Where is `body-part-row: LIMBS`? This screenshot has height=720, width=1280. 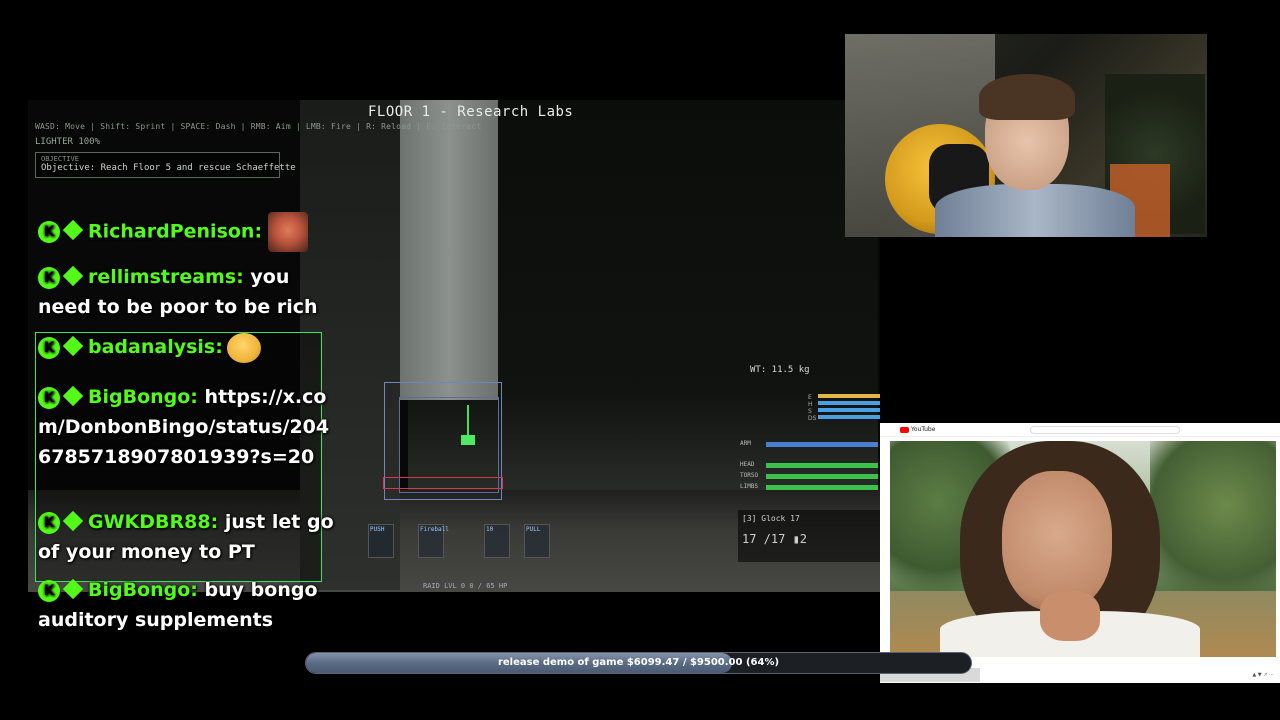
body-part-row: LIMBS is located at coordinates (810, 487).